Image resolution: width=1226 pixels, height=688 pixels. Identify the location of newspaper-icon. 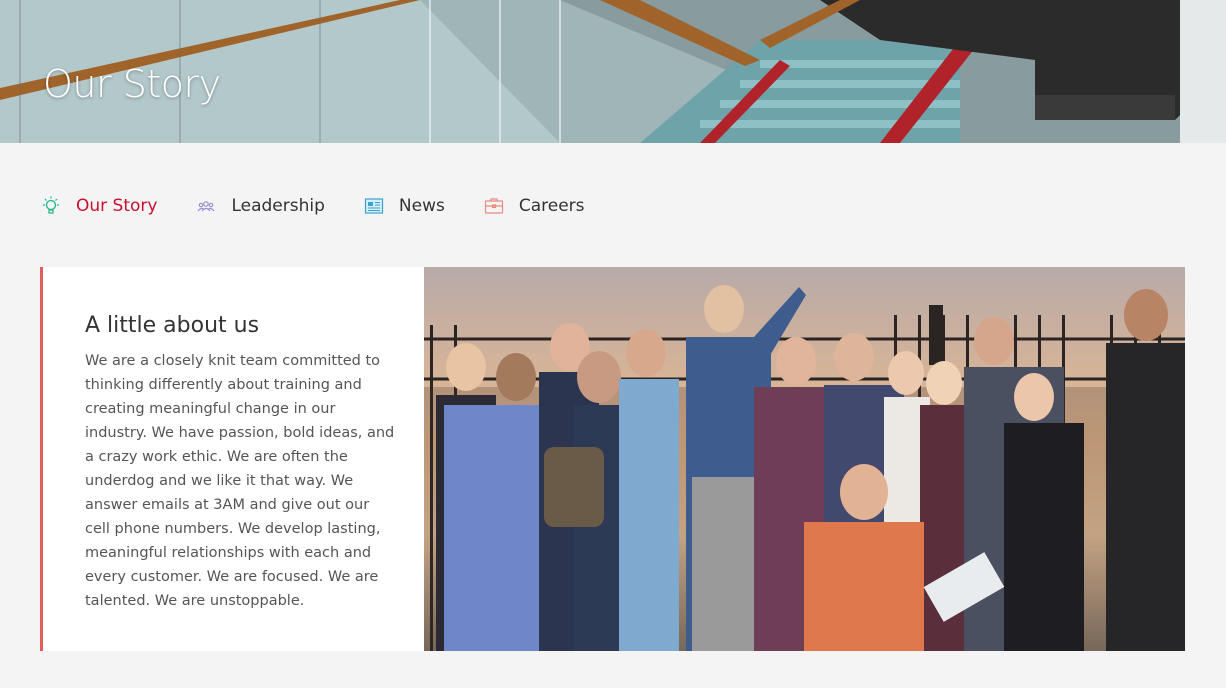
(374, 206).